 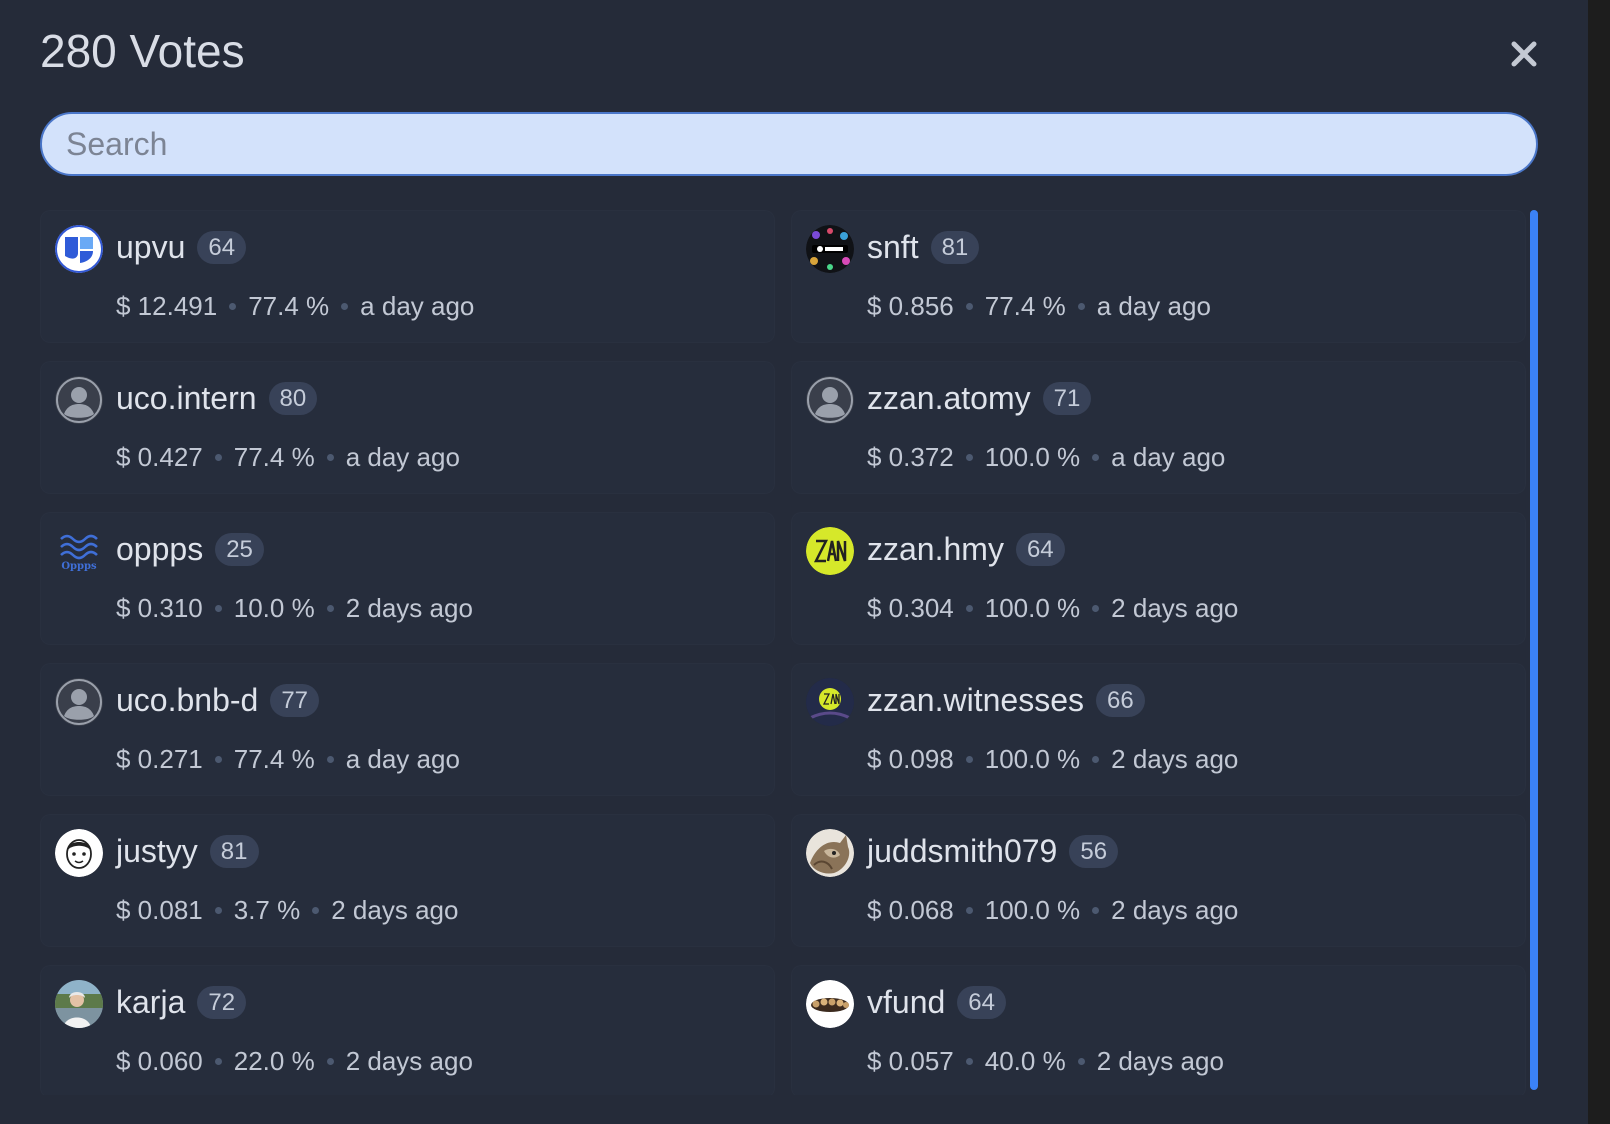 I want to click on reputation-badge: 72, so click(x=222, y=1002).